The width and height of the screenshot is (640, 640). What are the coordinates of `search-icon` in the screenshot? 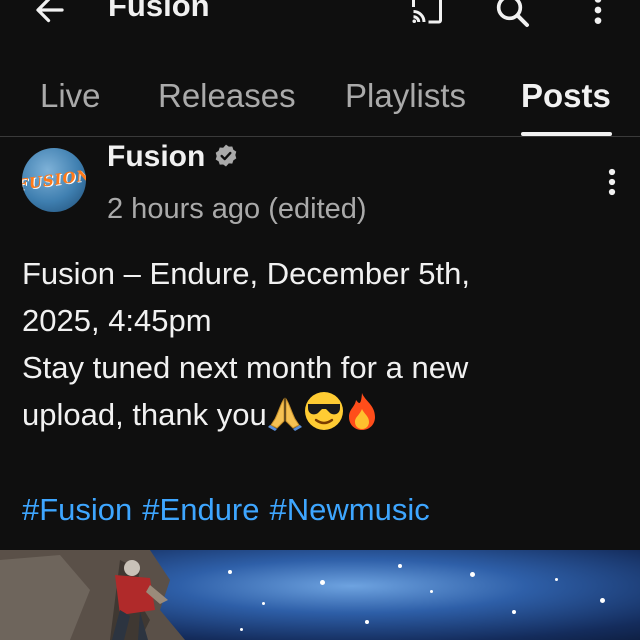 It's located at (512, 13).